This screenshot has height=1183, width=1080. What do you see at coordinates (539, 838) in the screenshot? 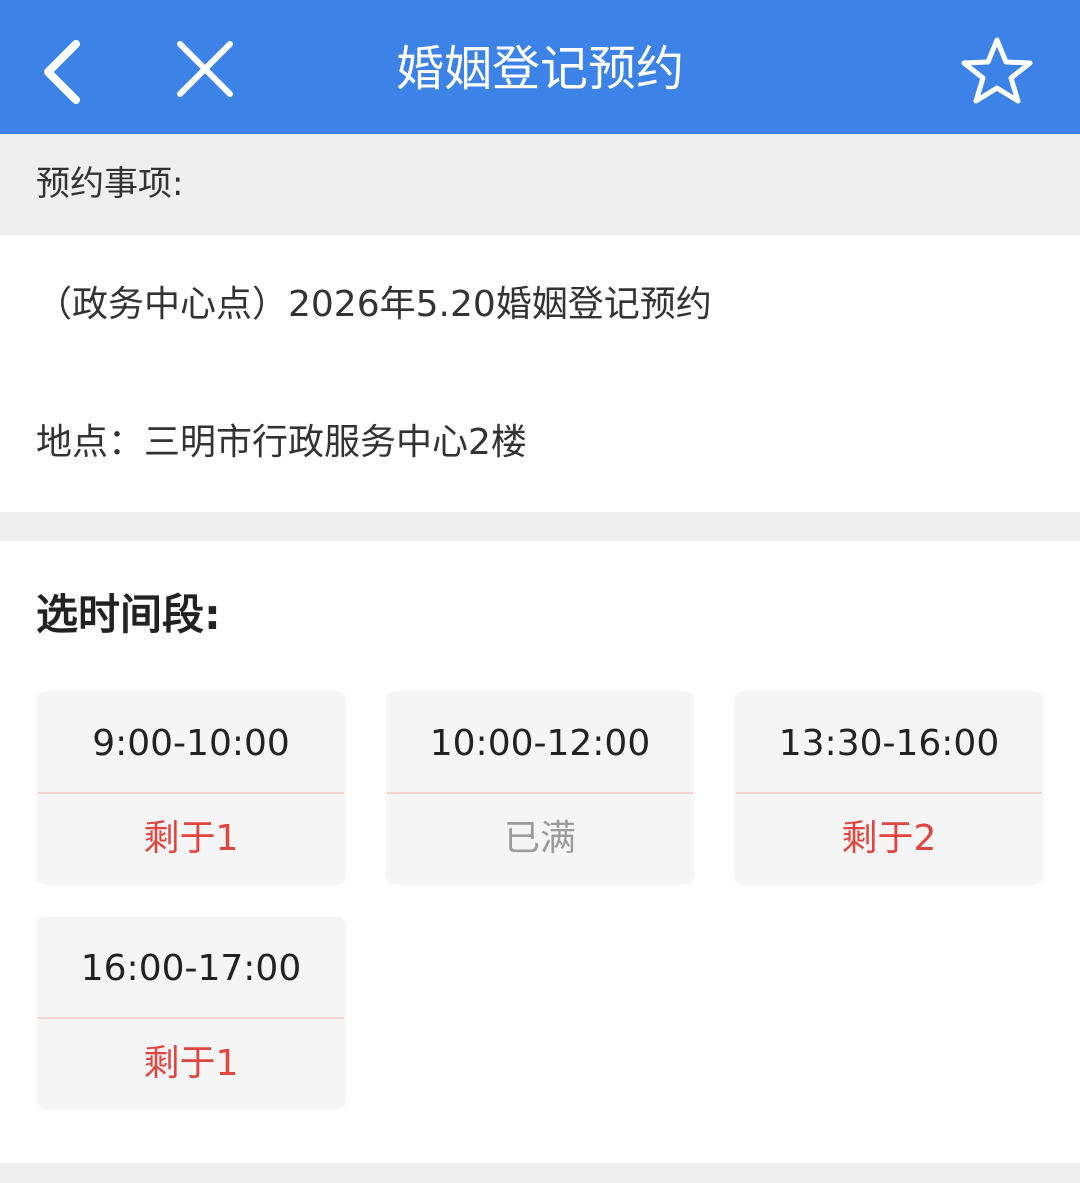
I see `time-slot-status: 已满` at bounding box center [539, 838].